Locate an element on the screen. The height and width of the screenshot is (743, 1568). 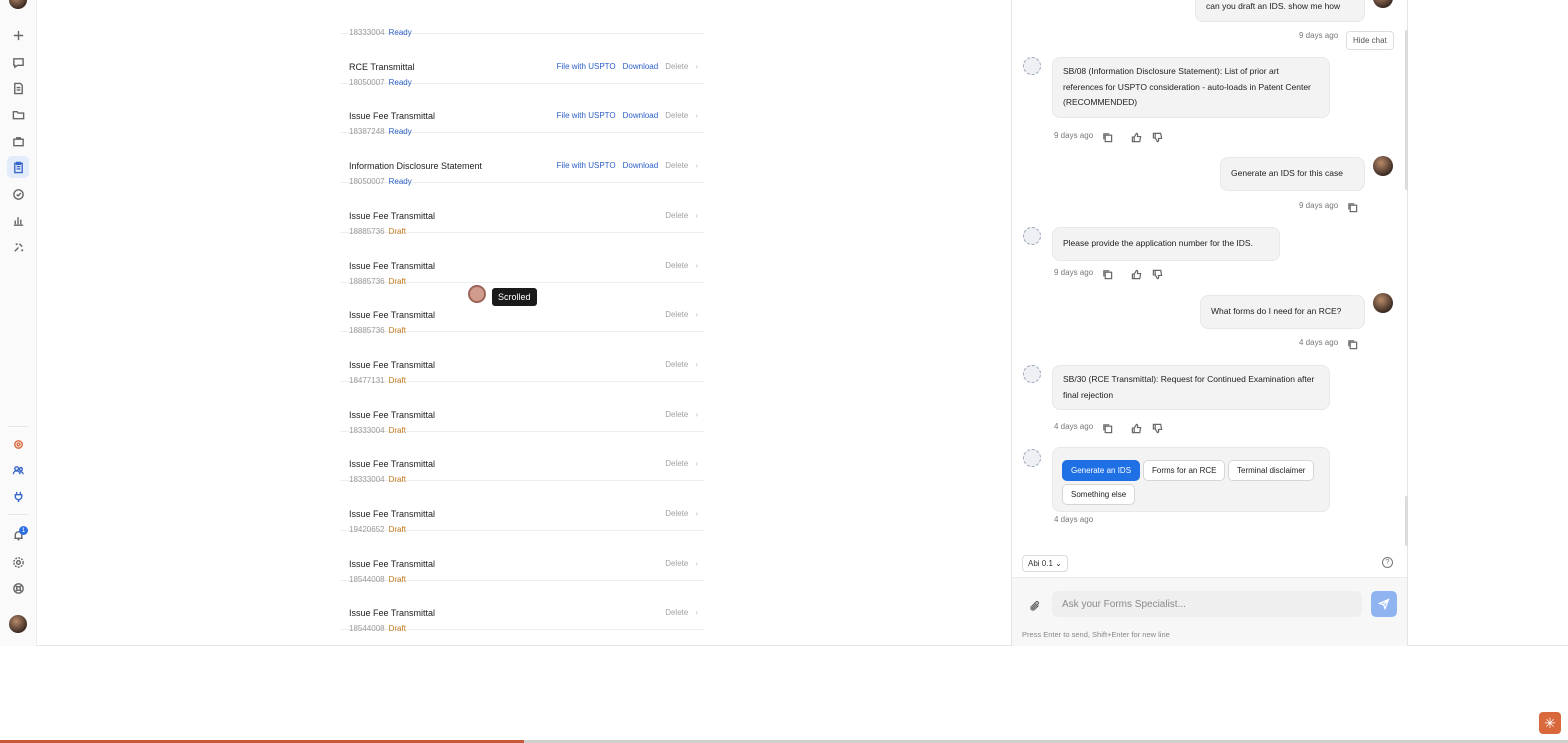
hide-chat-button: Hide chat is located at coordinates (1370, 40).